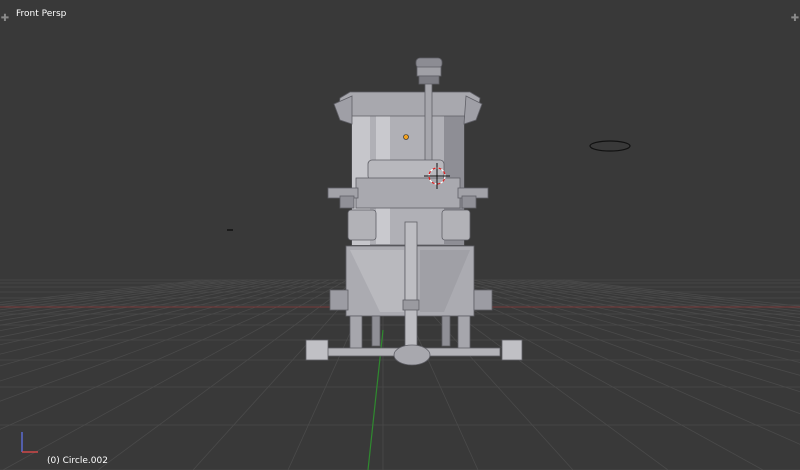  Describe the element at coordinates (408, 193) in the screenshot. I see `mid-platform-base` at that location.